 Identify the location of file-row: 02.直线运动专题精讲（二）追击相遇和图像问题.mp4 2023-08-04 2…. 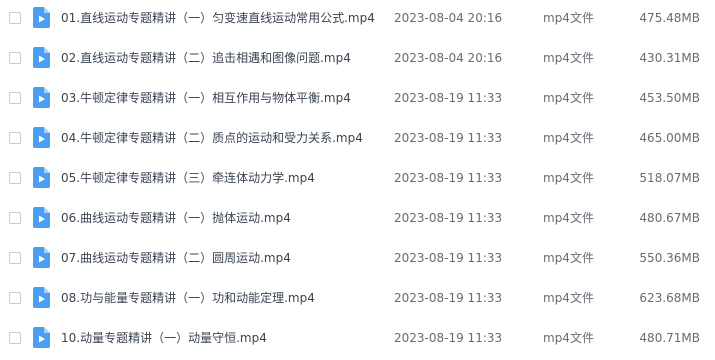
(357, 60).